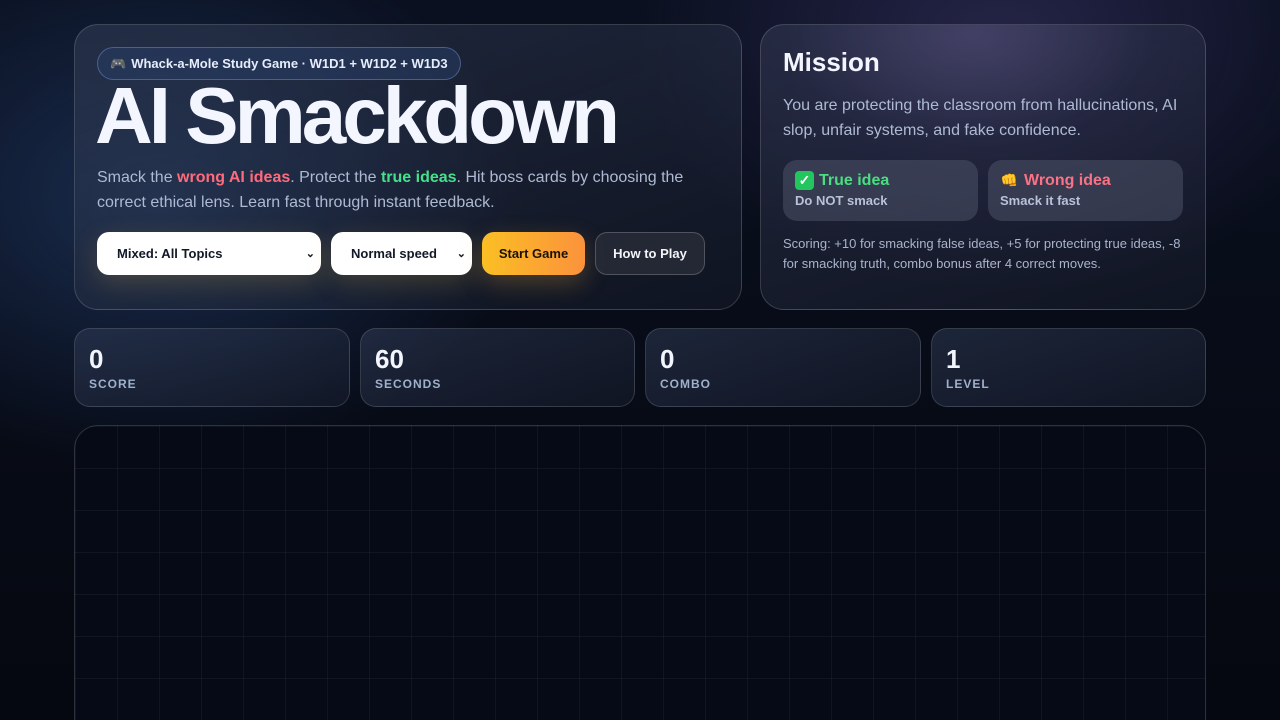 The image size is (1280, 720). What do you see at coordinates (335, 177) in the screenshot?
I see `lead-text-2: . Protect the` at bounding box center [335, 177].